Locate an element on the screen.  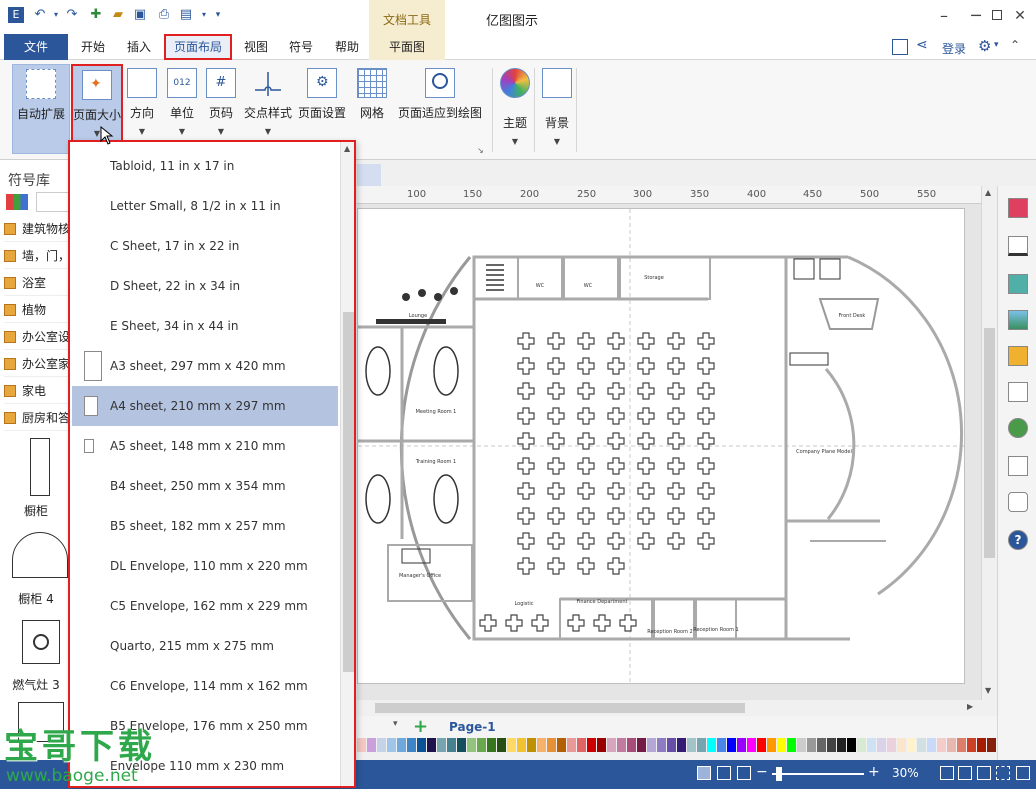
collapse-ribbon-icon: ⌃ is located at coordinates (1015, 45).